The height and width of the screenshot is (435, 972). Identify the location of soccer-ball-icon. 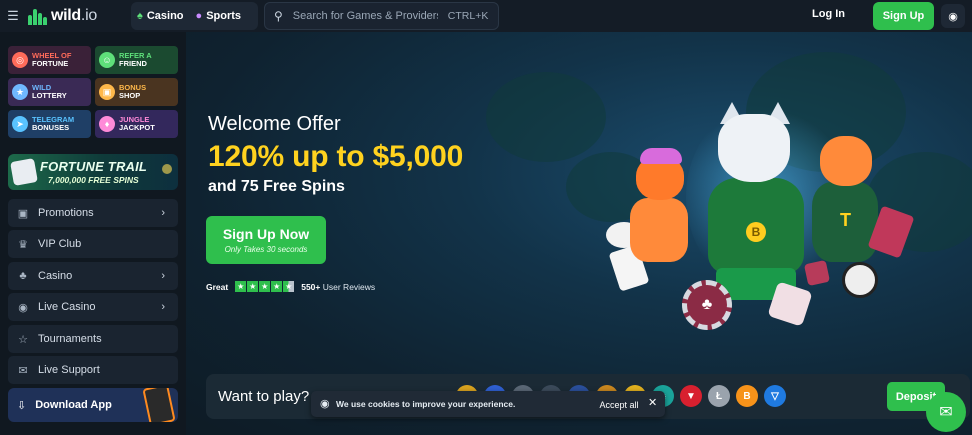
(860, 280).